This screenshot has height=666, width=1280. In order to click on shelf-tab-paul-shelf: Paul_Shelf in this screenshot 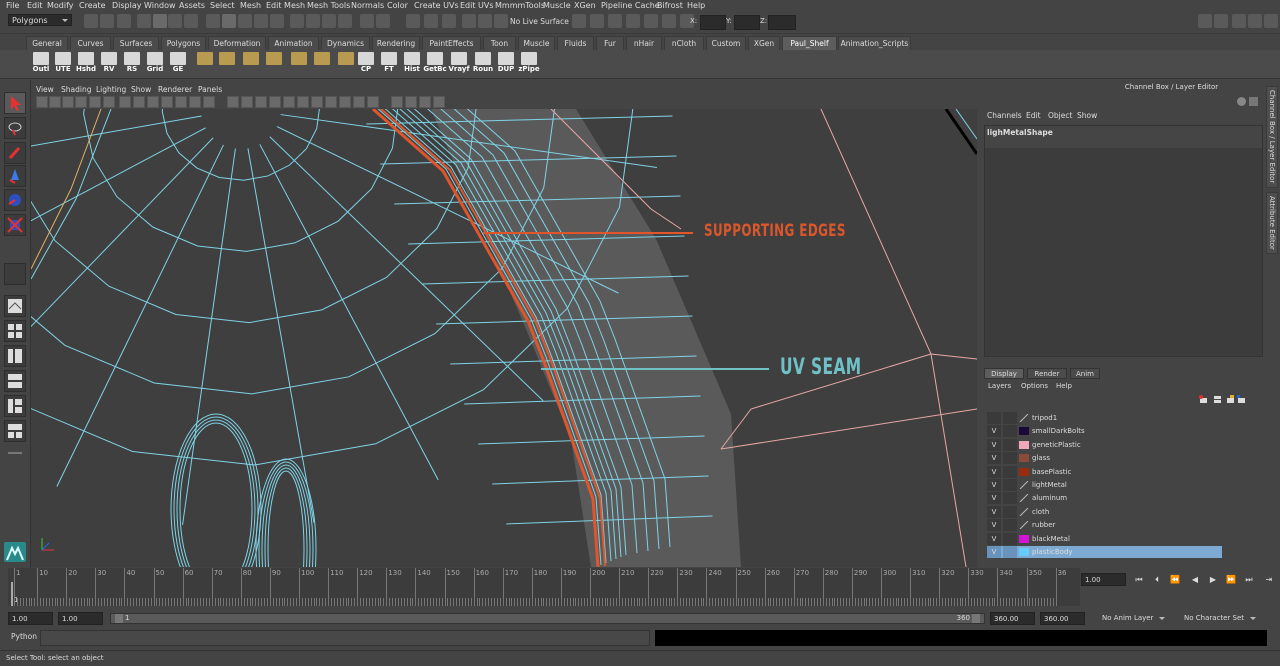, I will do `click(809, 43)`.